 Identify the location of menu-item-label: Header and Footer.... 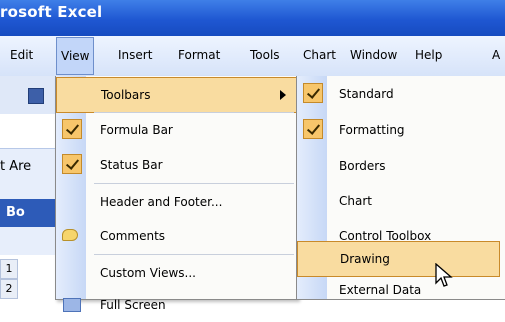
(161, 202).